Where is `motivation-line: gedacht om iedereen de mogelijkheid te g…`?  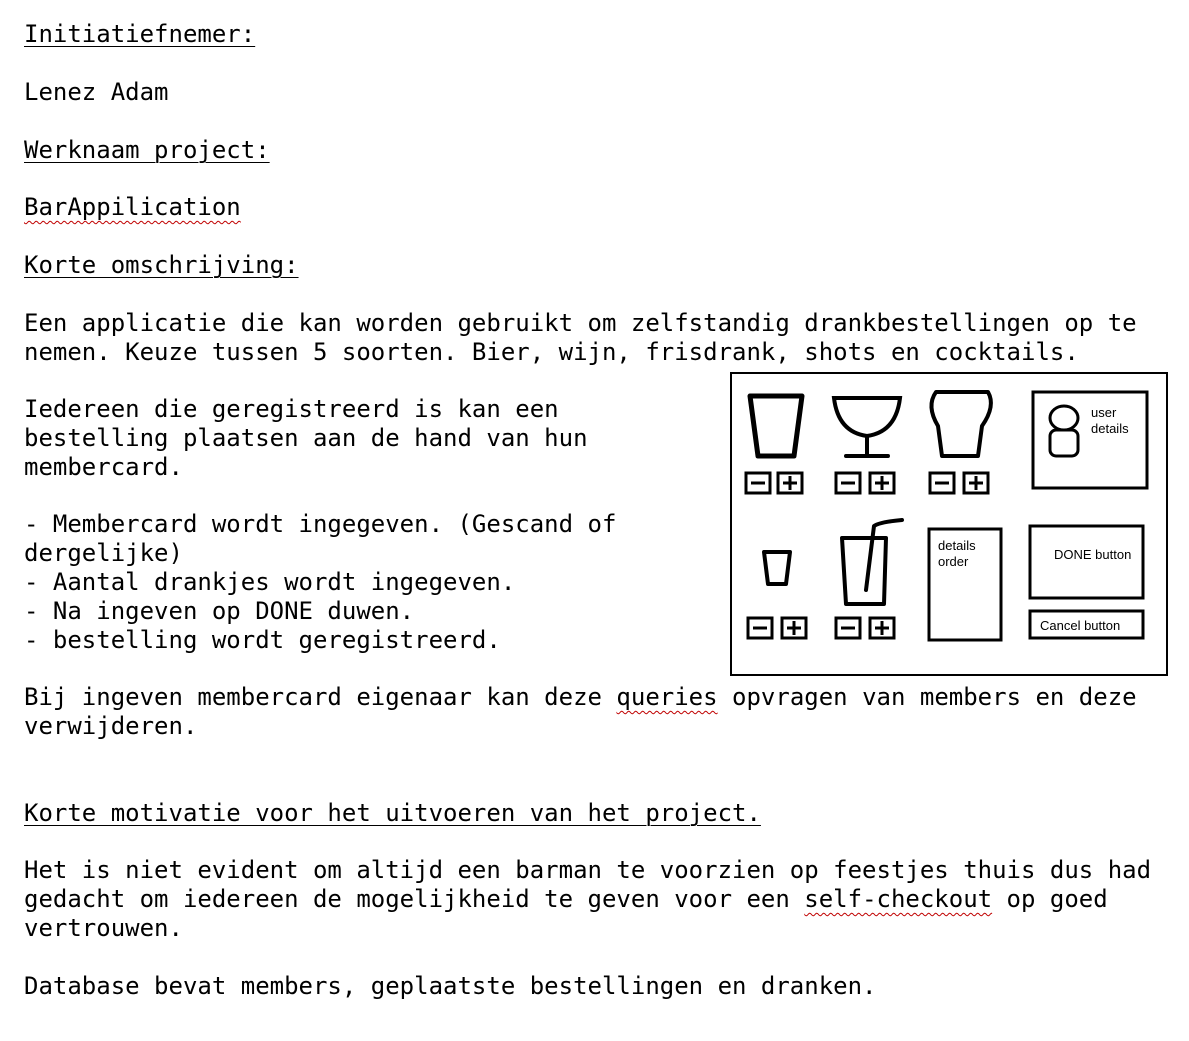
motivation-line: gedacht om iedereen de mogelijkheid te g… is located at coordinates (566, 899).